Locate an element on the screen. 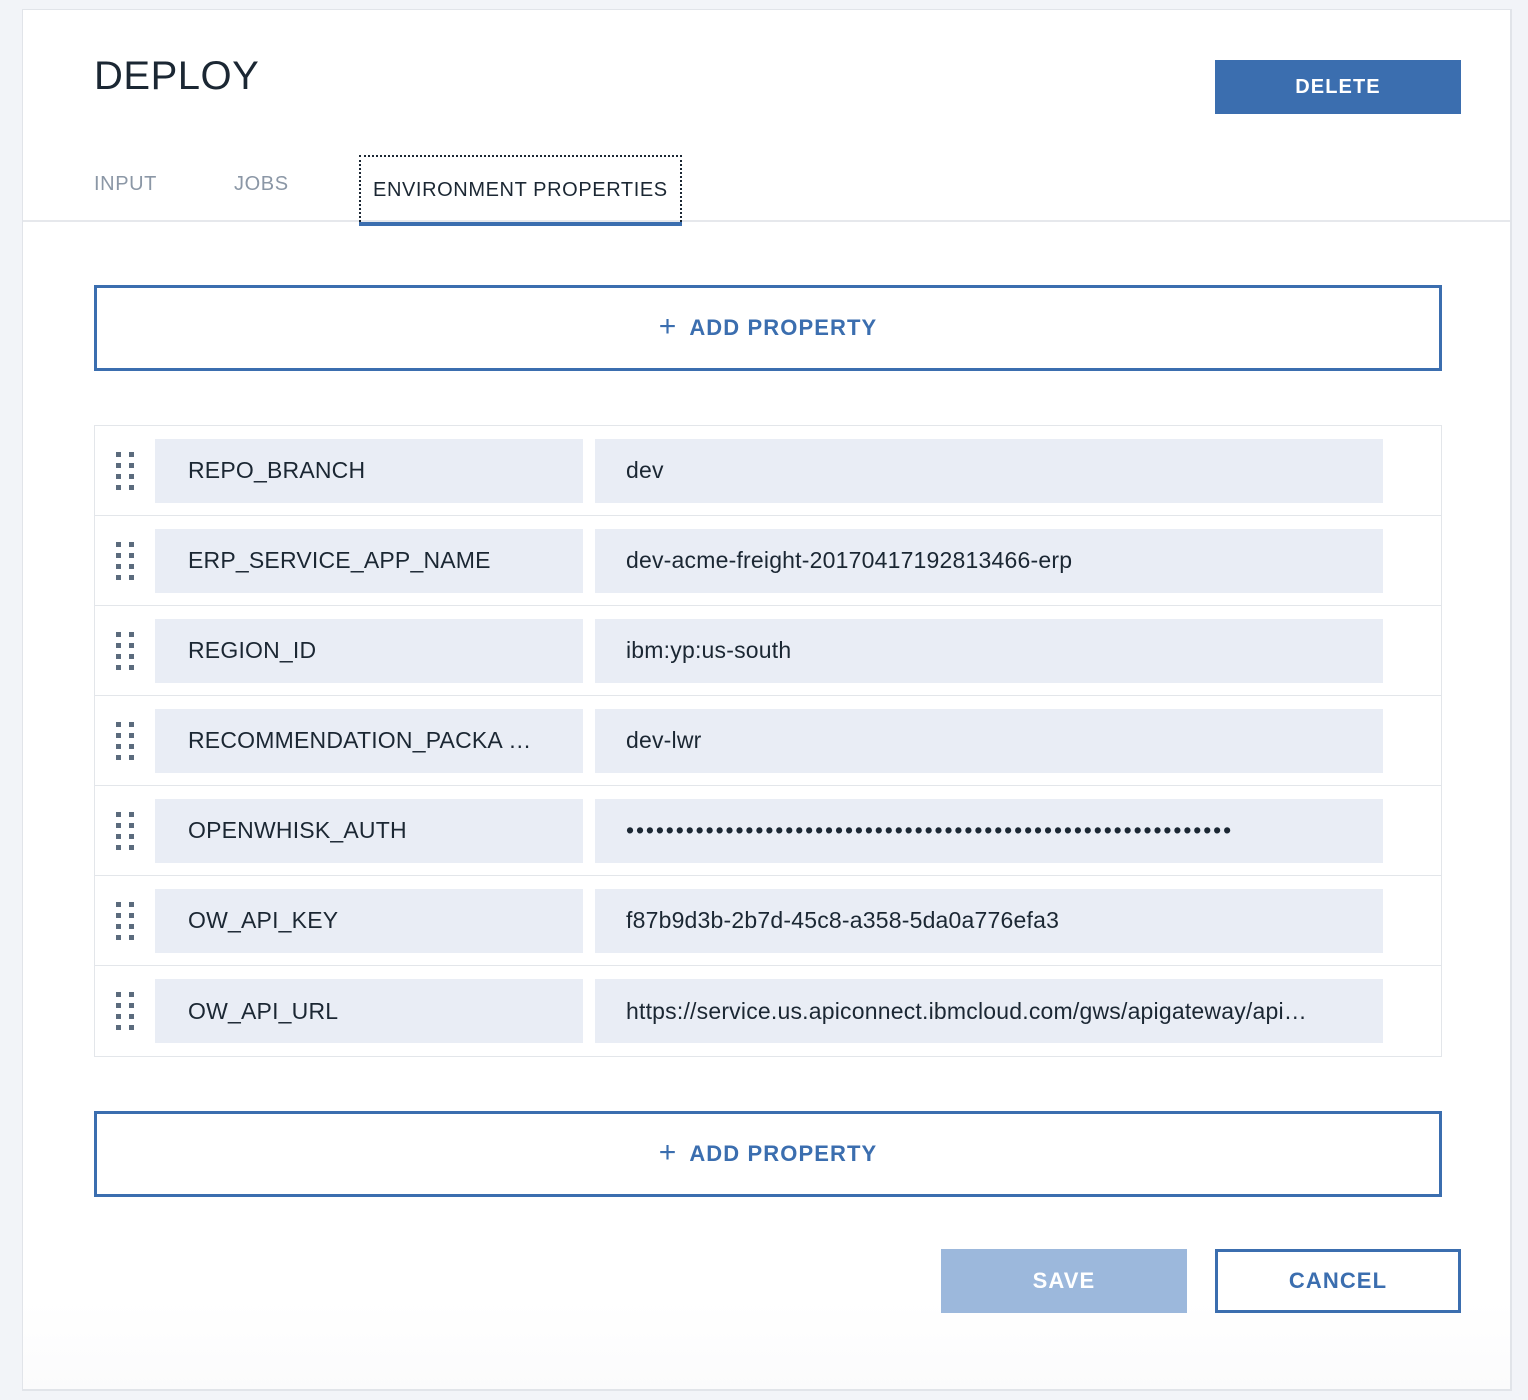 This screenshot has height=1400, width=1528. tab-input: INPUT is located at coordinates (164, 197).